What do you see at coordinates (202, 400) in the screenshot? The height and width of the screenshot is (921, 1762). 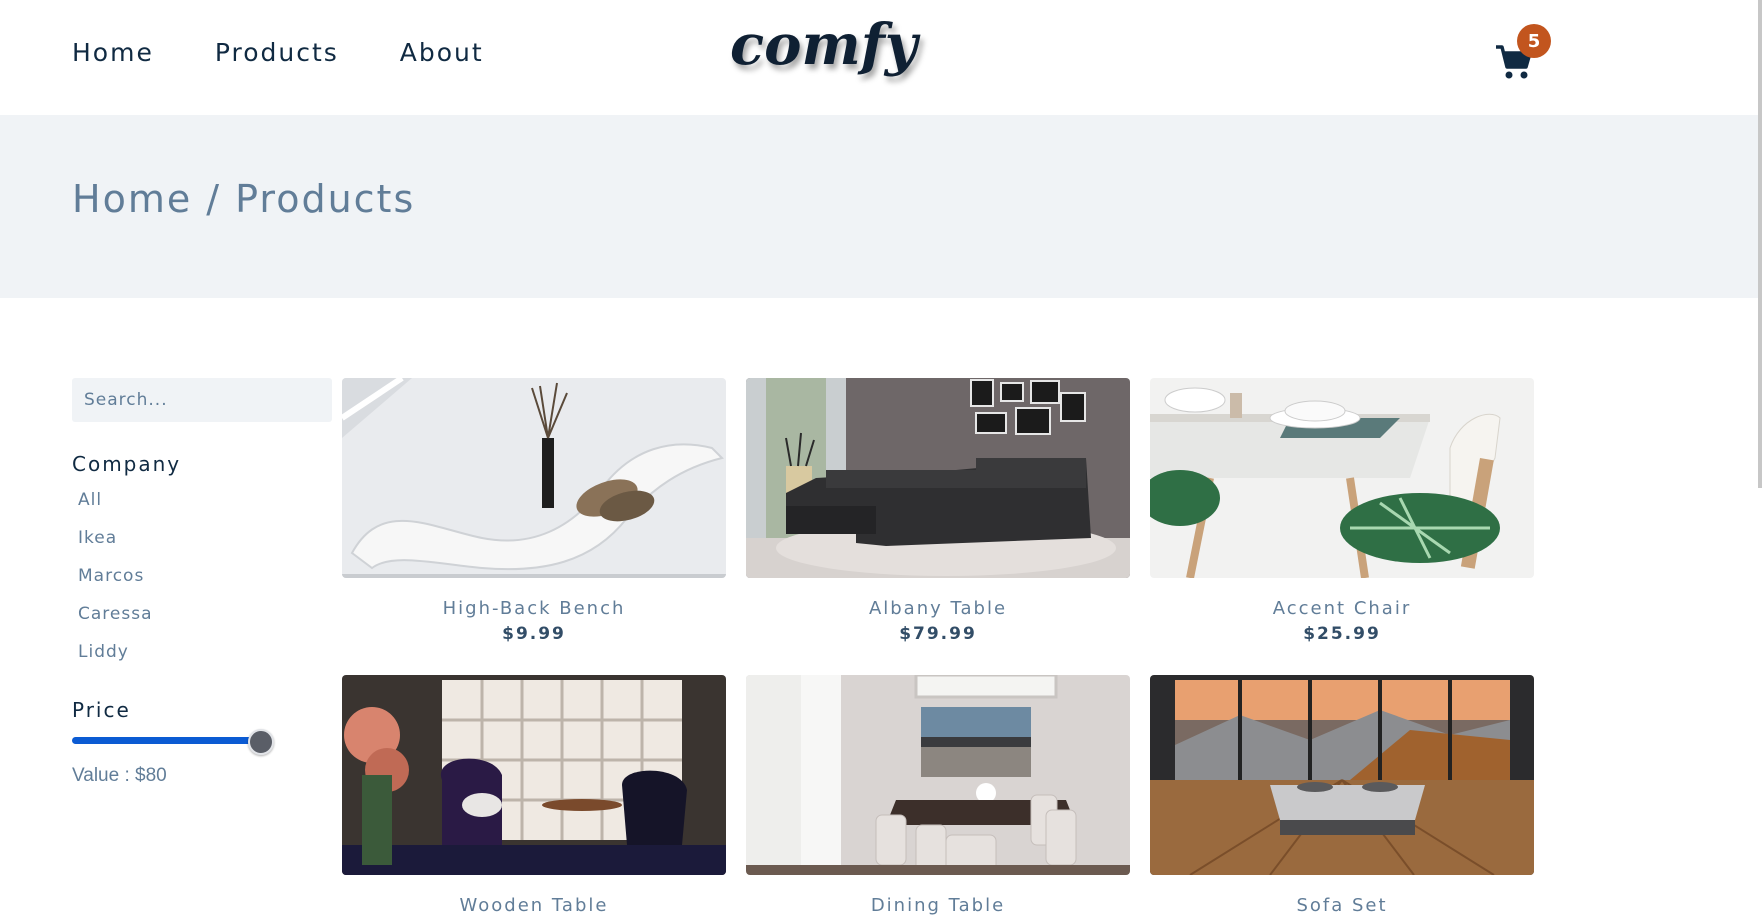 I see `search-input` at bounding box center [202, 400].